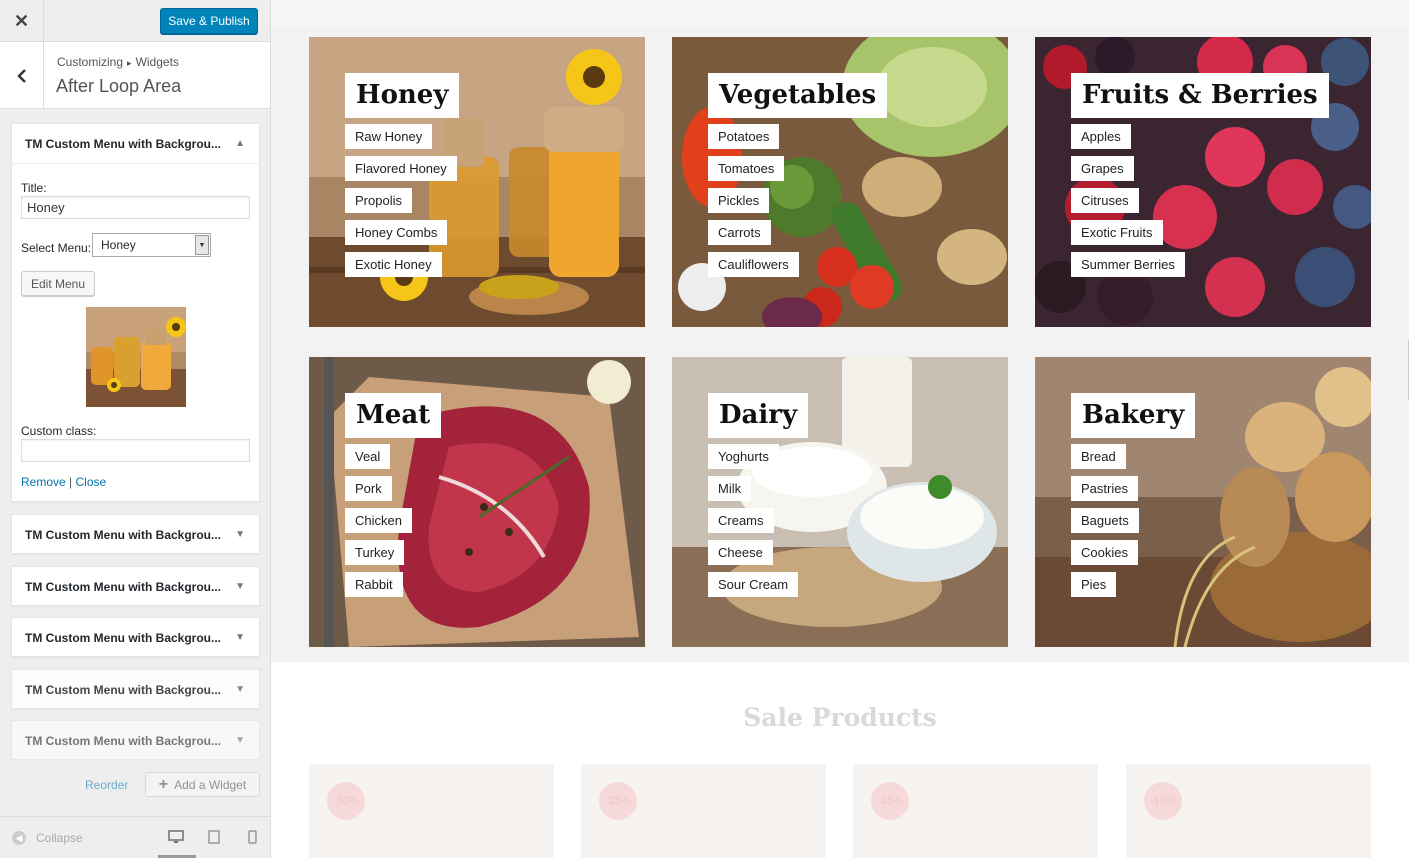  I want to click on title-label: Title:, so click(34, 188).